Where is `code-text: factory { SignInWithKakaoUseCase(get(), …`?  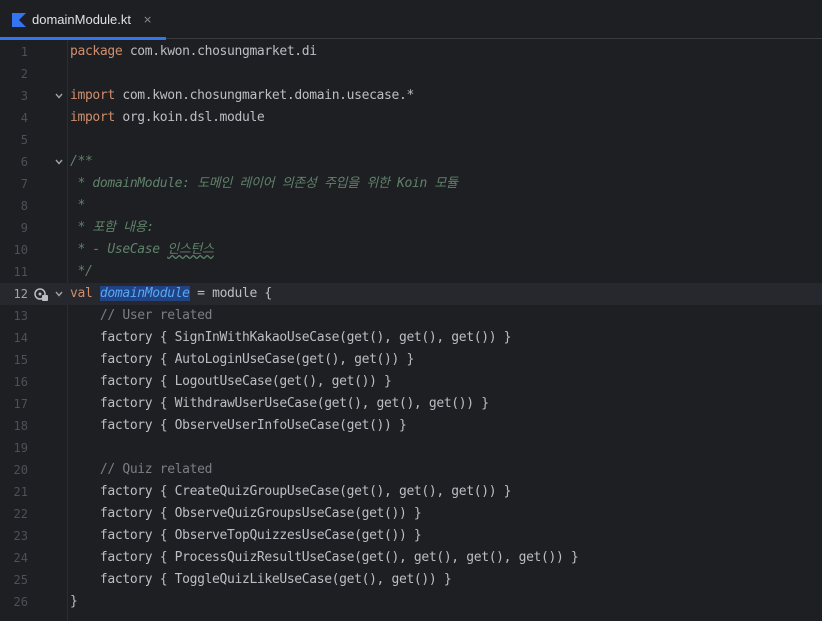 code-text: factory { SignInWithKakaoUseCase(get(), … is located at coordinates (291, 338).